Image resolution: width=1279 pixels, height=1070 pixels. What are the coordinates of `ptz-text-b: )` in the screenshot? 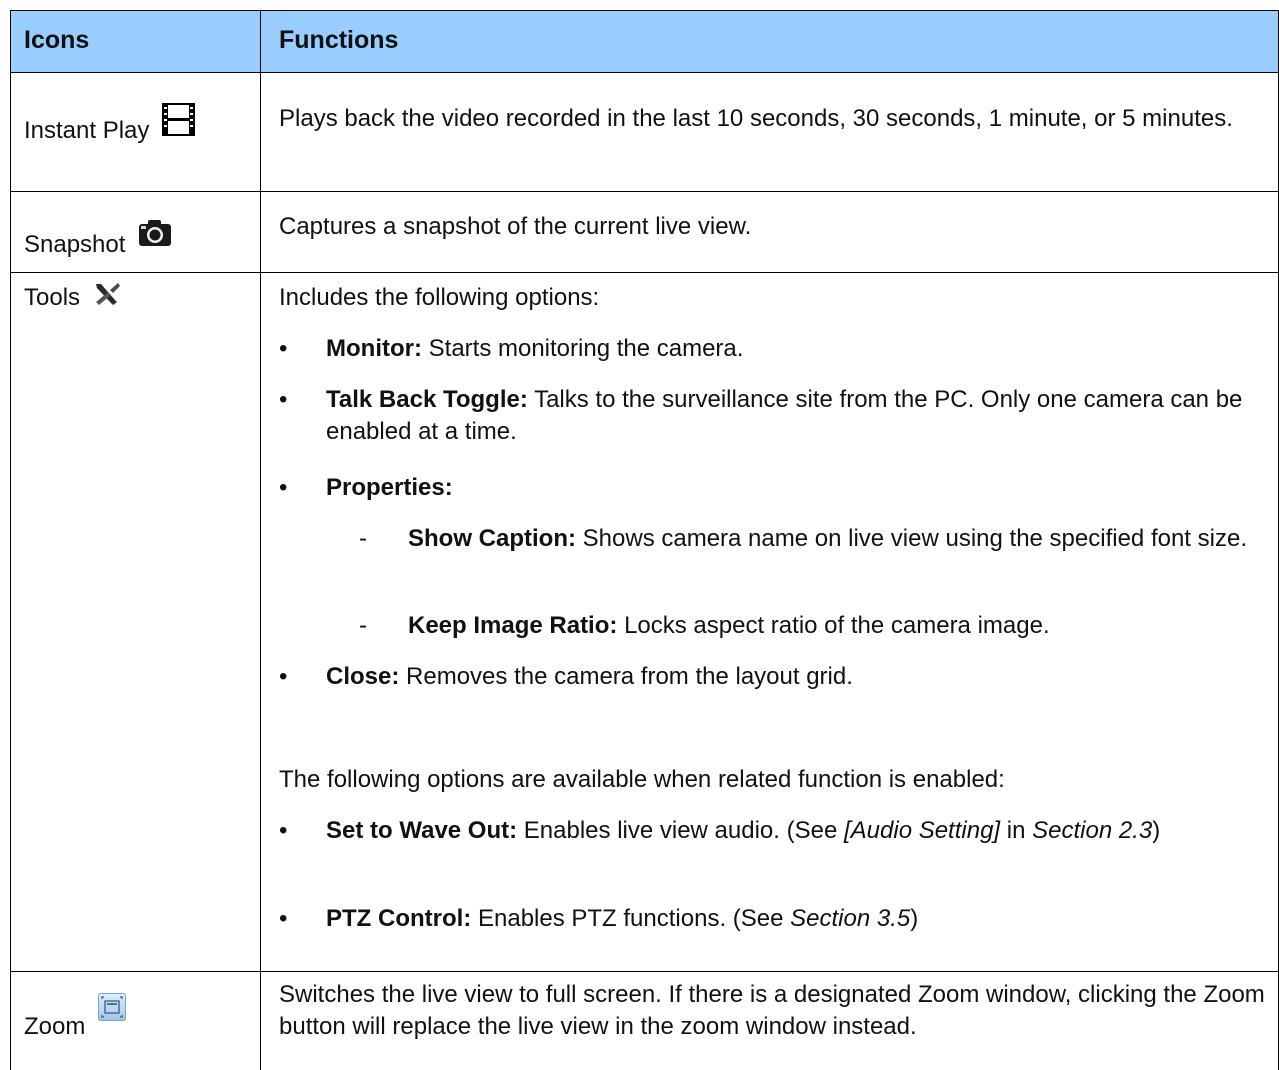 It's located at (914, 918).